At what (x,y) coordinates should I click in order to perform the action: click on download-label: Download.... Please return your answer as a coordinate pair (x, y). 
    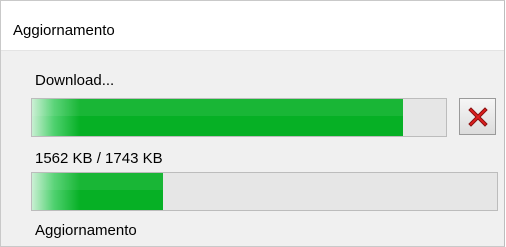
    Looking at the image, I should click on (75, 80).